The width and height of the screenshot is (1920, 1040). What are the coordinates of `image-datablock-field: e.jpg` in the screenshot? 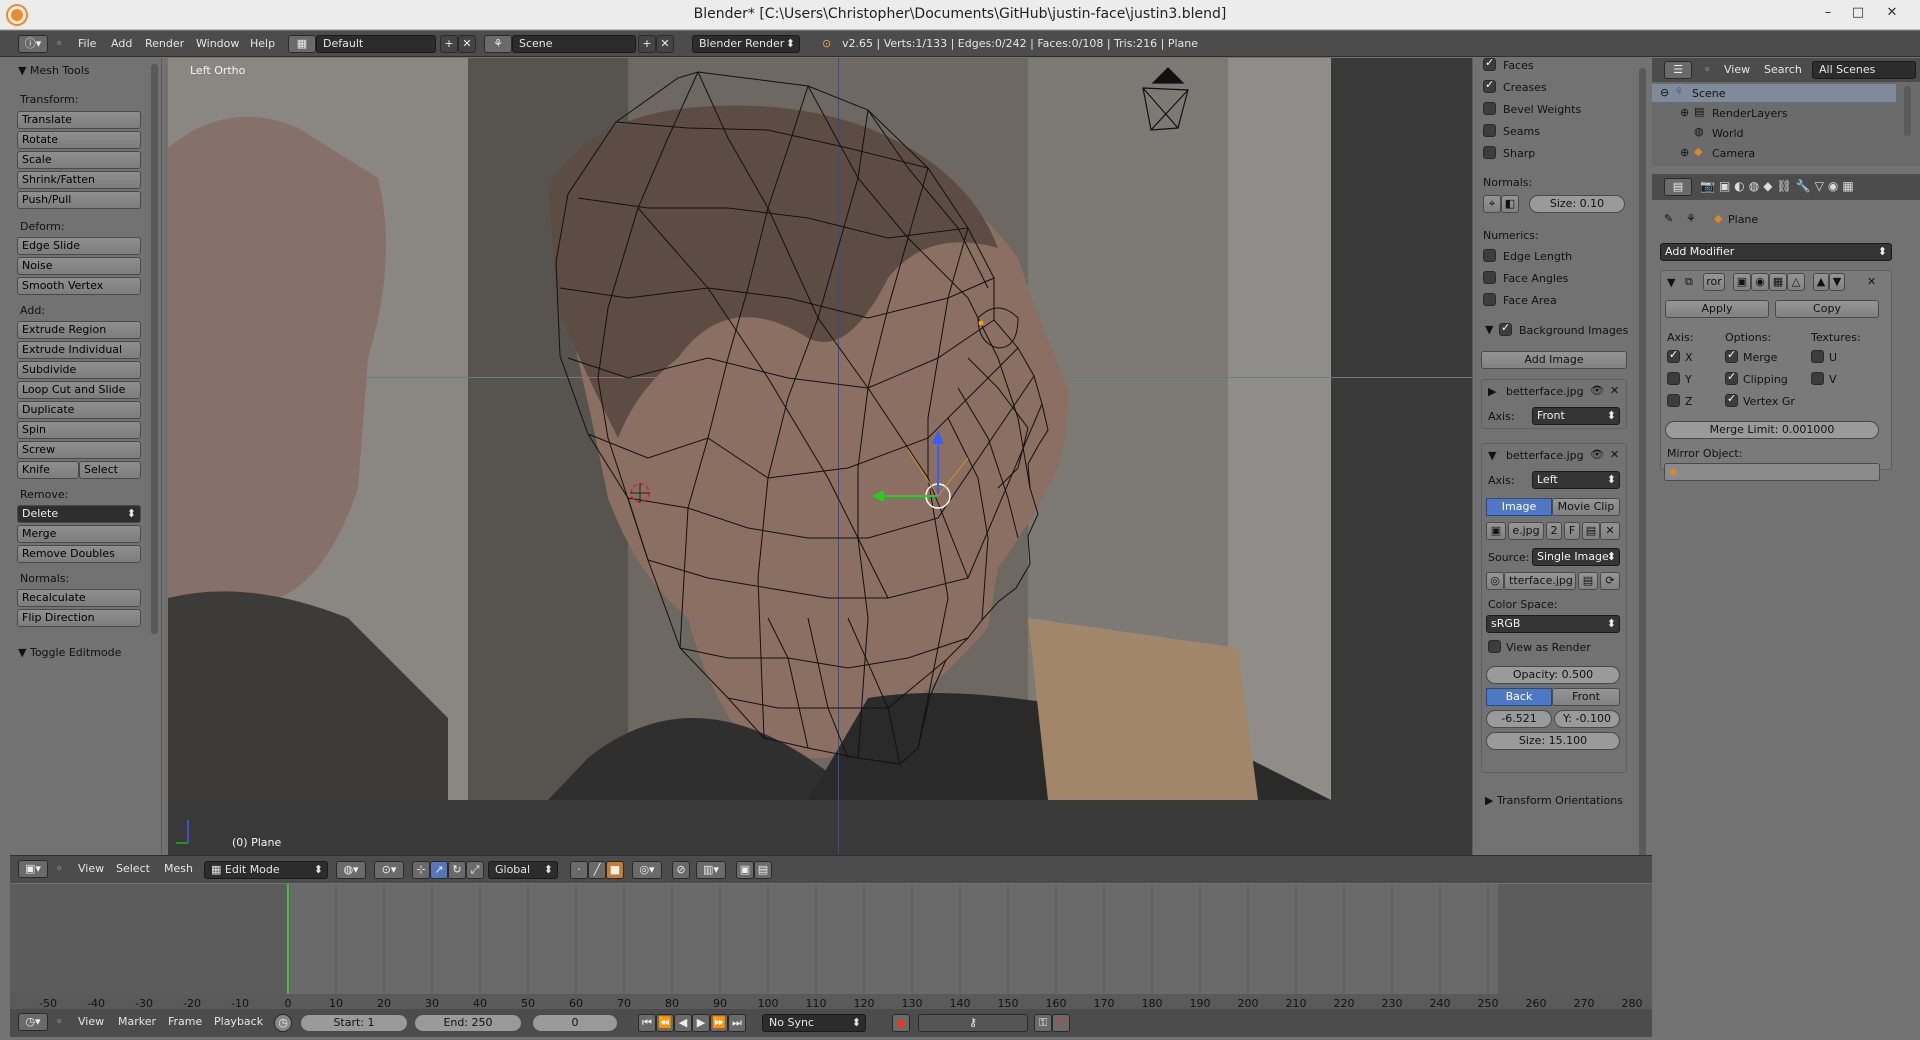 It's located at (1526, 531).